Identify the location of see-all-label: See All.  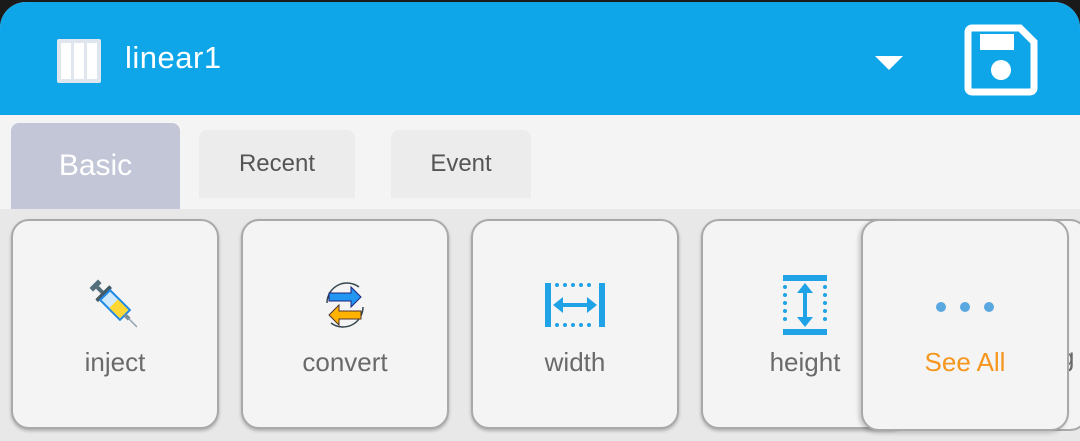
(965, 362).